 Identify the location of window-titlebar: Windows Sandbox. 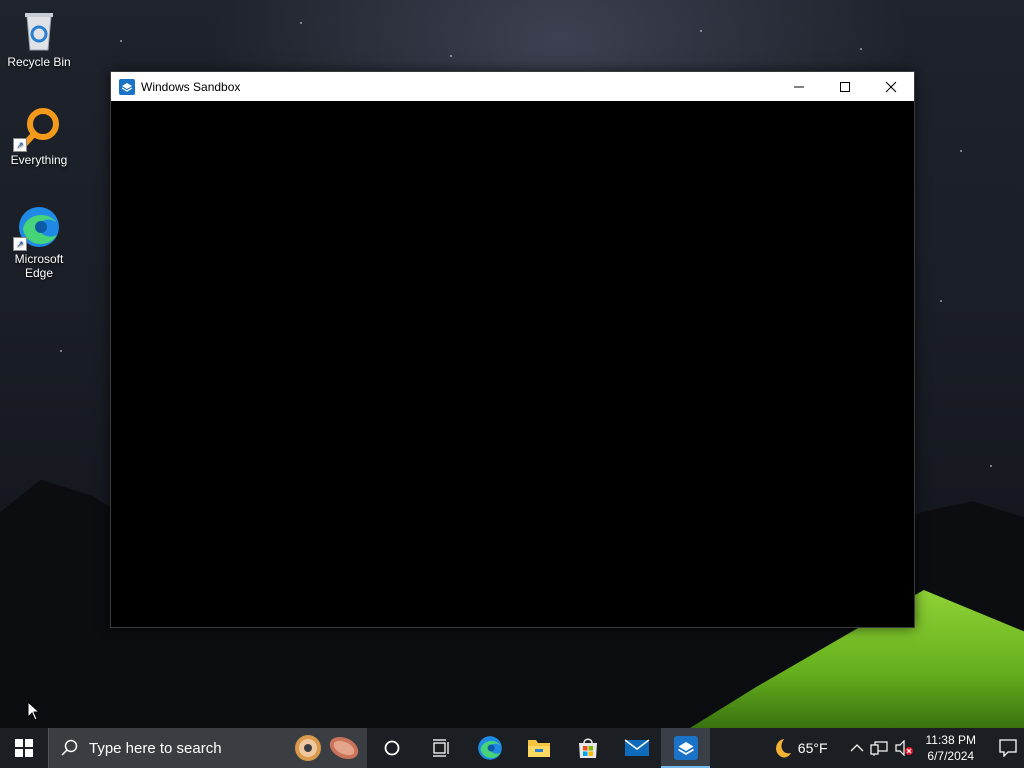
(512, 86).